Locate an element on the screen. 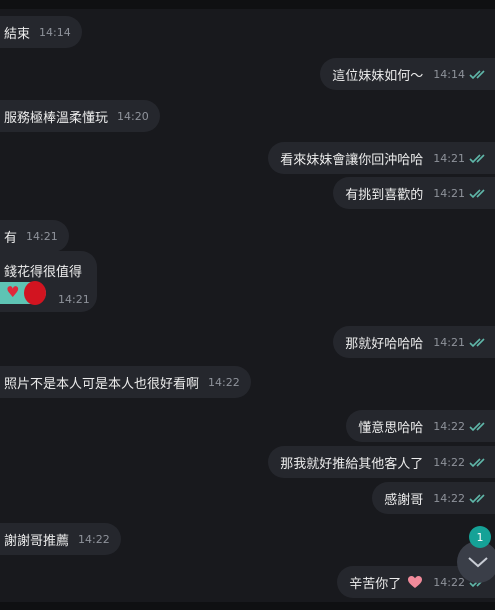  message-bubble-outgoing: 有挑到喜歡的 14:21 is located at coordinates (414, 193).